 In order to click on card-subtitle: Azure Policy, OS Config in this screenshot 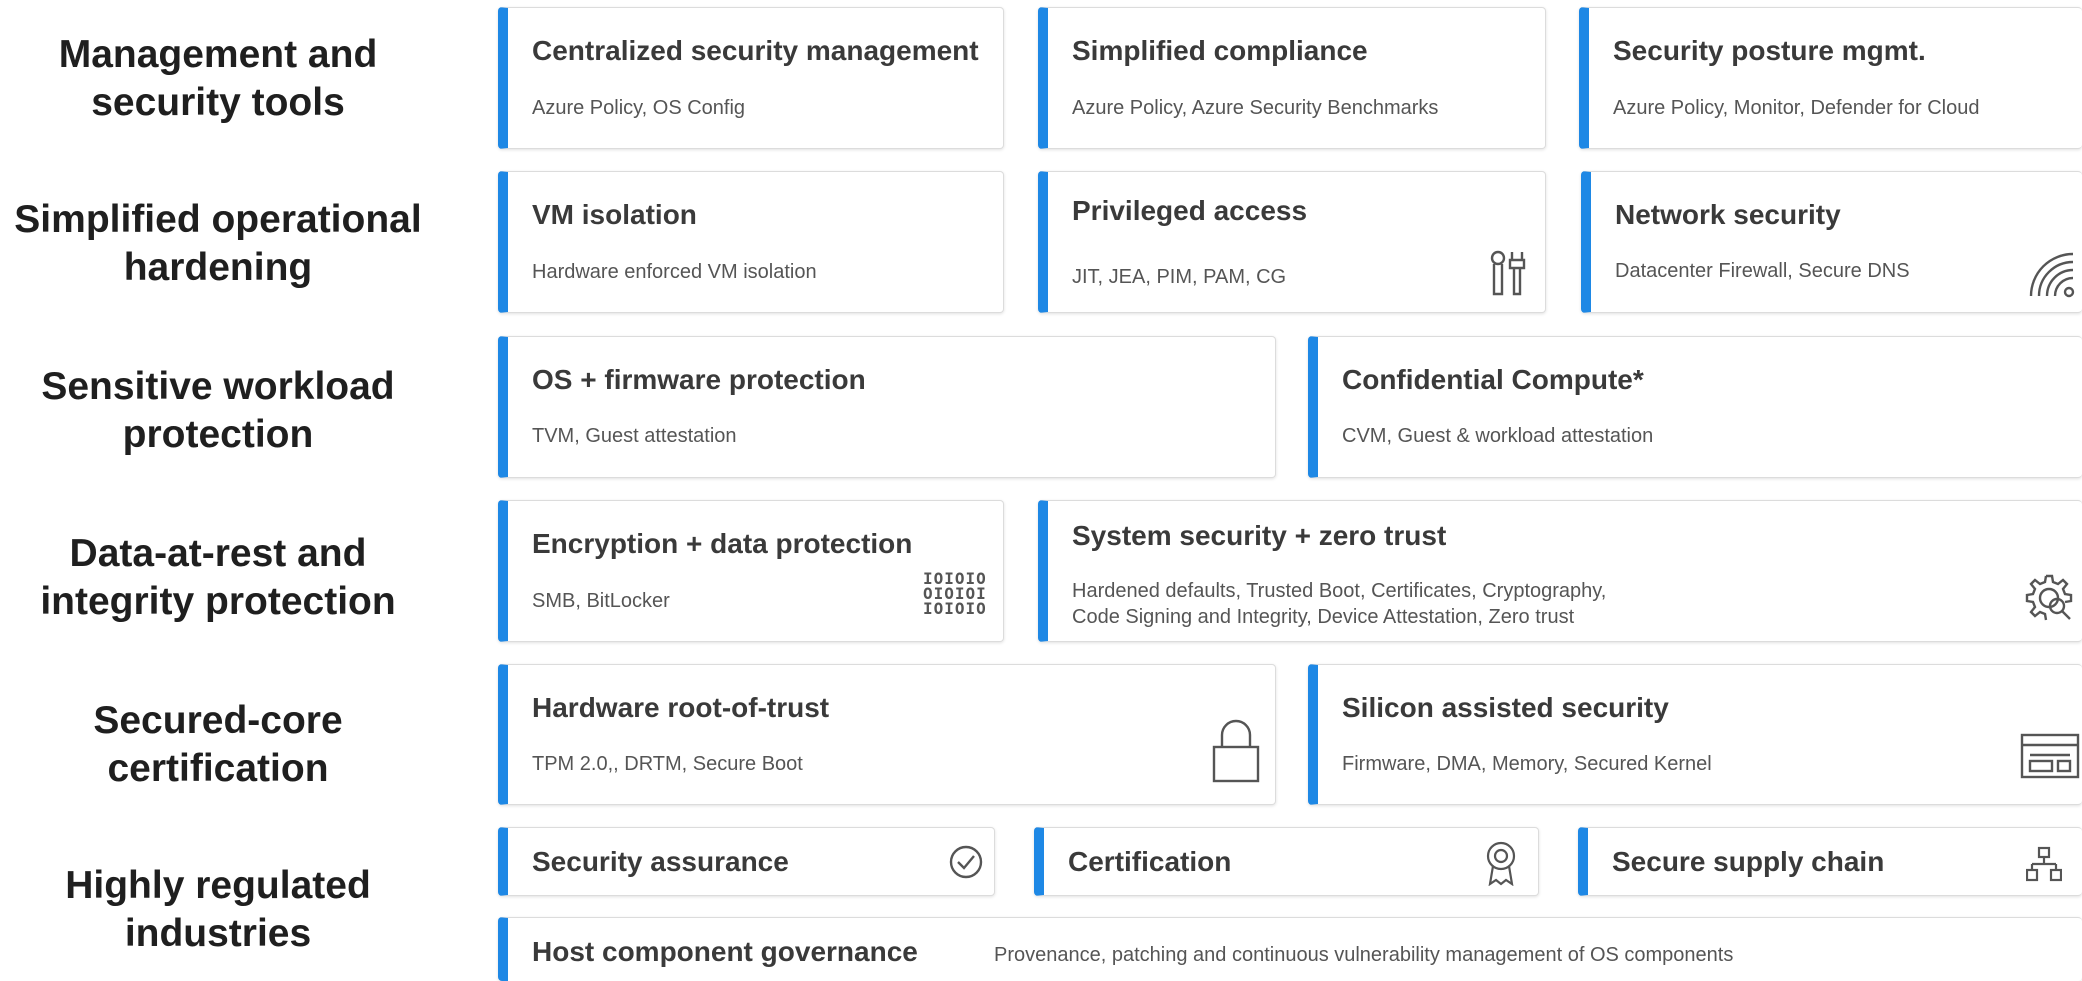, I will do `click(639, 108)`.